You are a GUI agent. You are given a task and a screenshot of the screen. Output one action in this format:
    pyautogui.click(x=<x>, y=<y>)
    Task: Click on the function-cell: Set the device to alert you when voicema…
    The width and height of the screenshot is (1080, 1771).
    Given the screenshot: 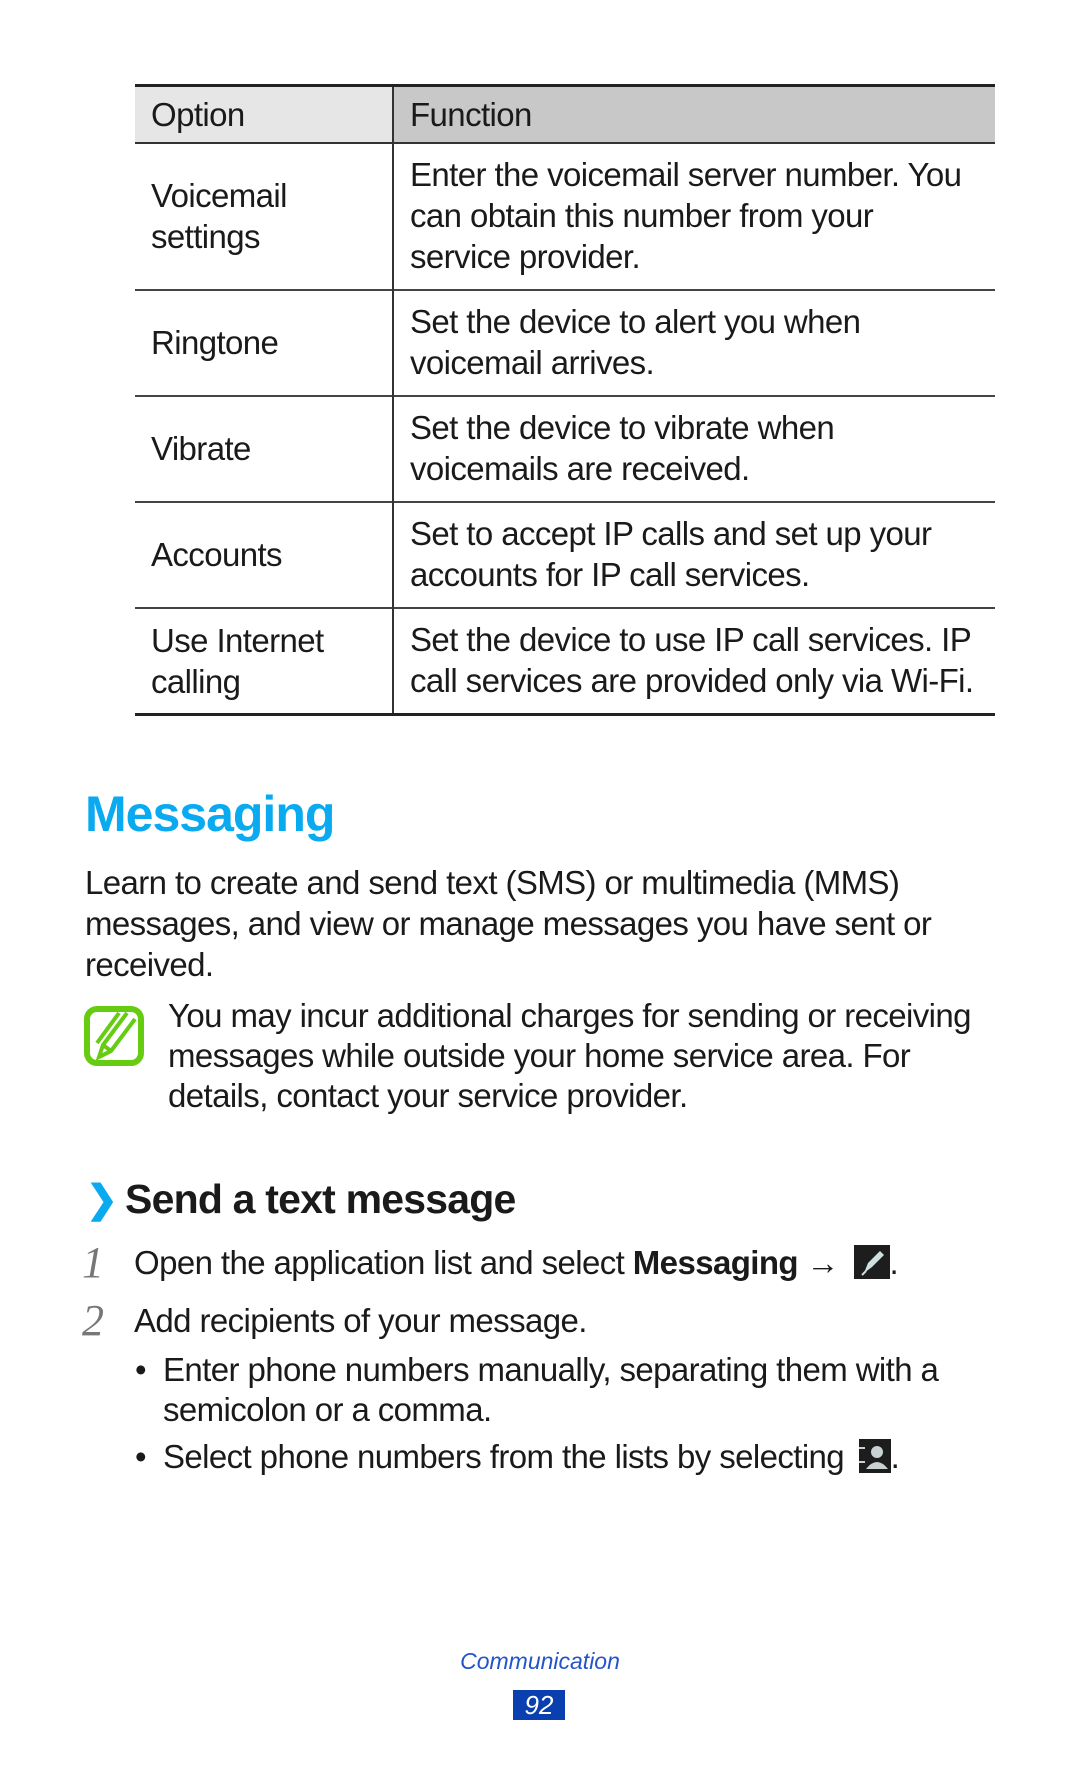 What is the action you would take?
    pyautogui.click(x=635, y=341)
    